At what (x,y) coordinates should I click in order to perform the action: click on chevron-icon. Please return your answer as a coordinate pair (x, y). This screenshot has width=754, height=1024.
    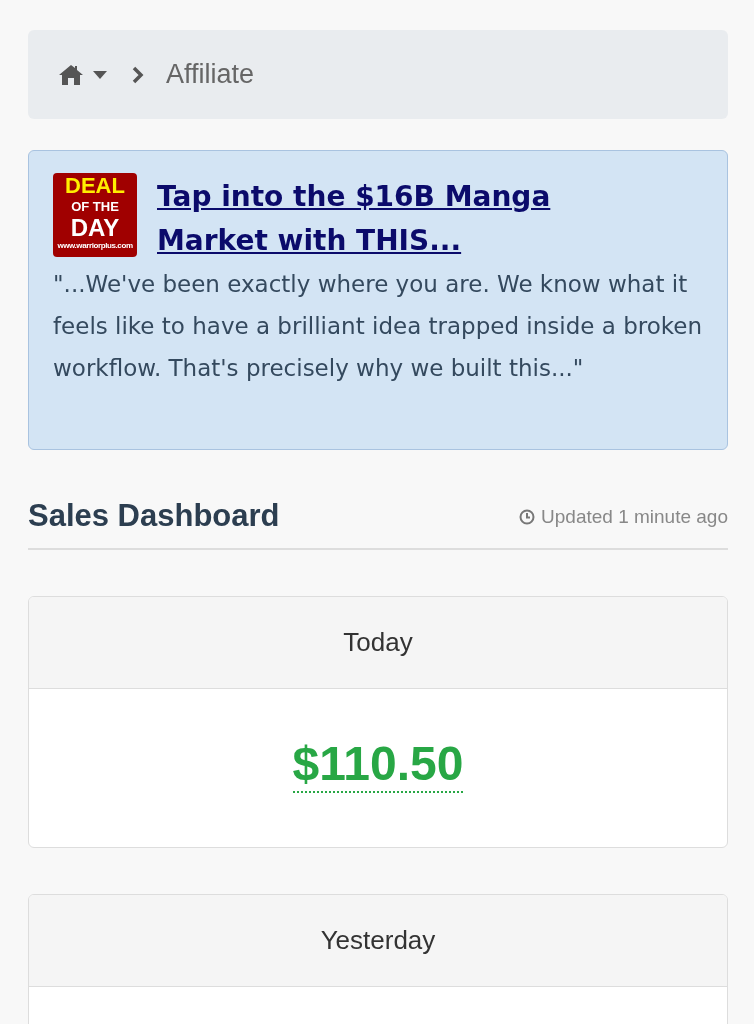
    Looking at the image, I should click on (138, 74).